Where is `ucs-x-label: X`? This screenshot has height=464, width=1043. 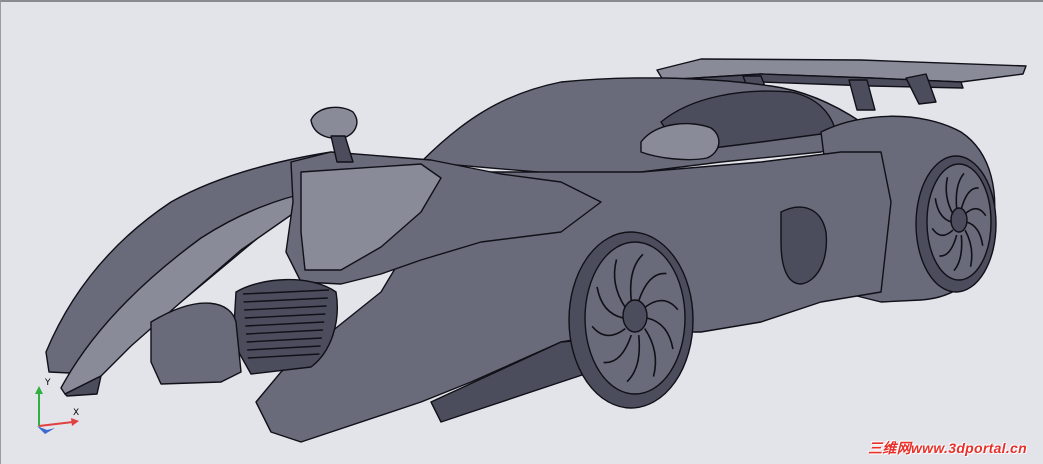 ucs-x-label: X is located at coordinates (76, 413).